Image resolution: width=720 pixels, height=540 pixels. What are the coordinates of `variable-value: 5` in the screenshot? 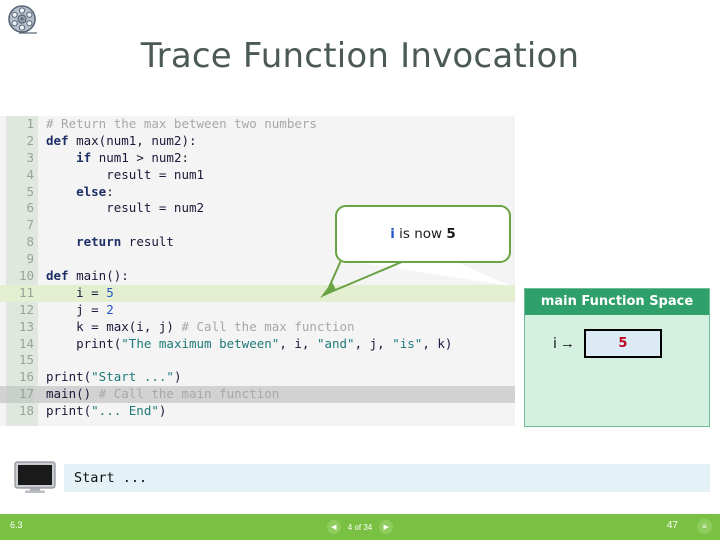 It's located at (623, 343).